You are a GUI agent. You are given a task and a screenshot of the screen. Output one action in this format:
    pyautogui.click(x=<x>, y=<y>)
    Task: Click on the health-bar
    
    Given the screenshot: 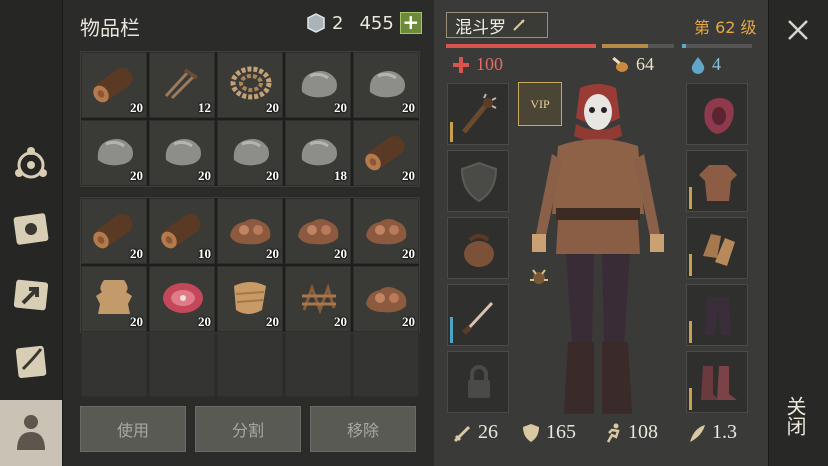 What is the action you would take?
    pyautogui.click(x=521, y=46)
    